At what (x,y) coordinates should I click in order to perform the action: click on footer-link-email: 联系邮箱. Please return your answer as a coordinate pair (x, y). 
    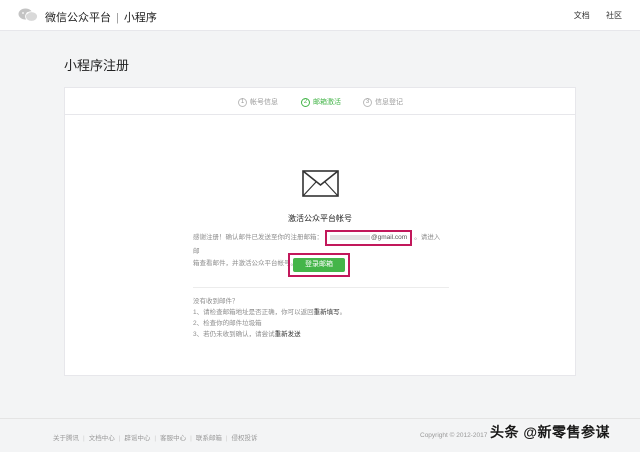
    Looking at the image, I should click on (209, 438).